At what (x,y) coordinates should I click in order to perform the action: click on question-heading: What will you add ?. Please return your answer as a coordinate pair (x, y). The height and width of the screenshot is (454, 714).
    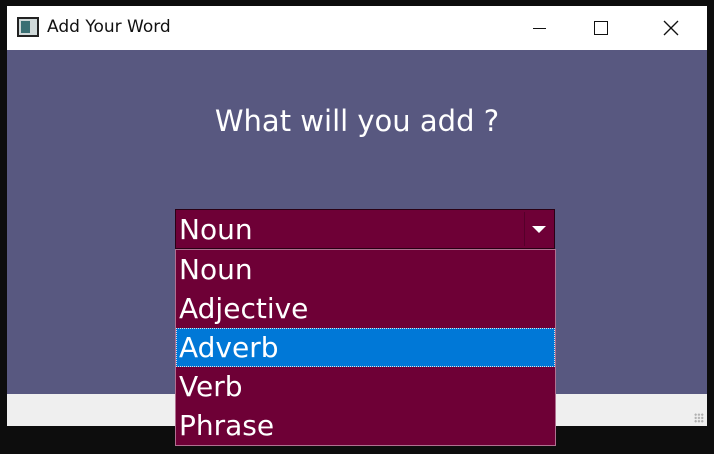
    Looking at the image, I should click on (357, 121).